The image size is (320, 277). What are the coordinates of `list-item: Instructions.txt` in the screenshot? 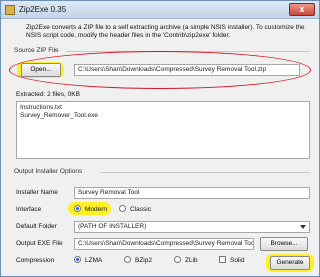 It's located at (41, 107).